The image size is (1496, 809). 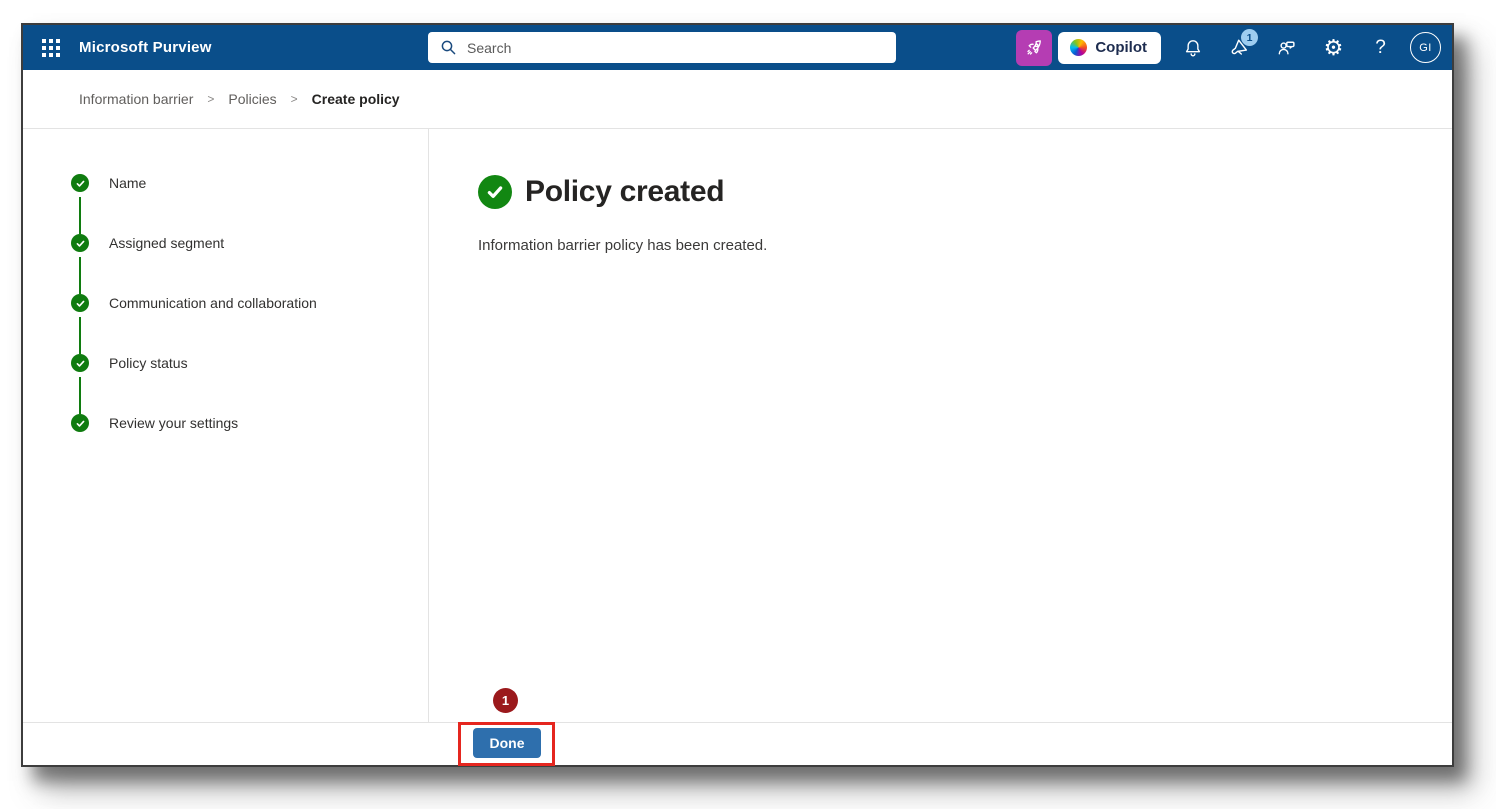 I want to click on search-icon, so click(x=448, y=47).